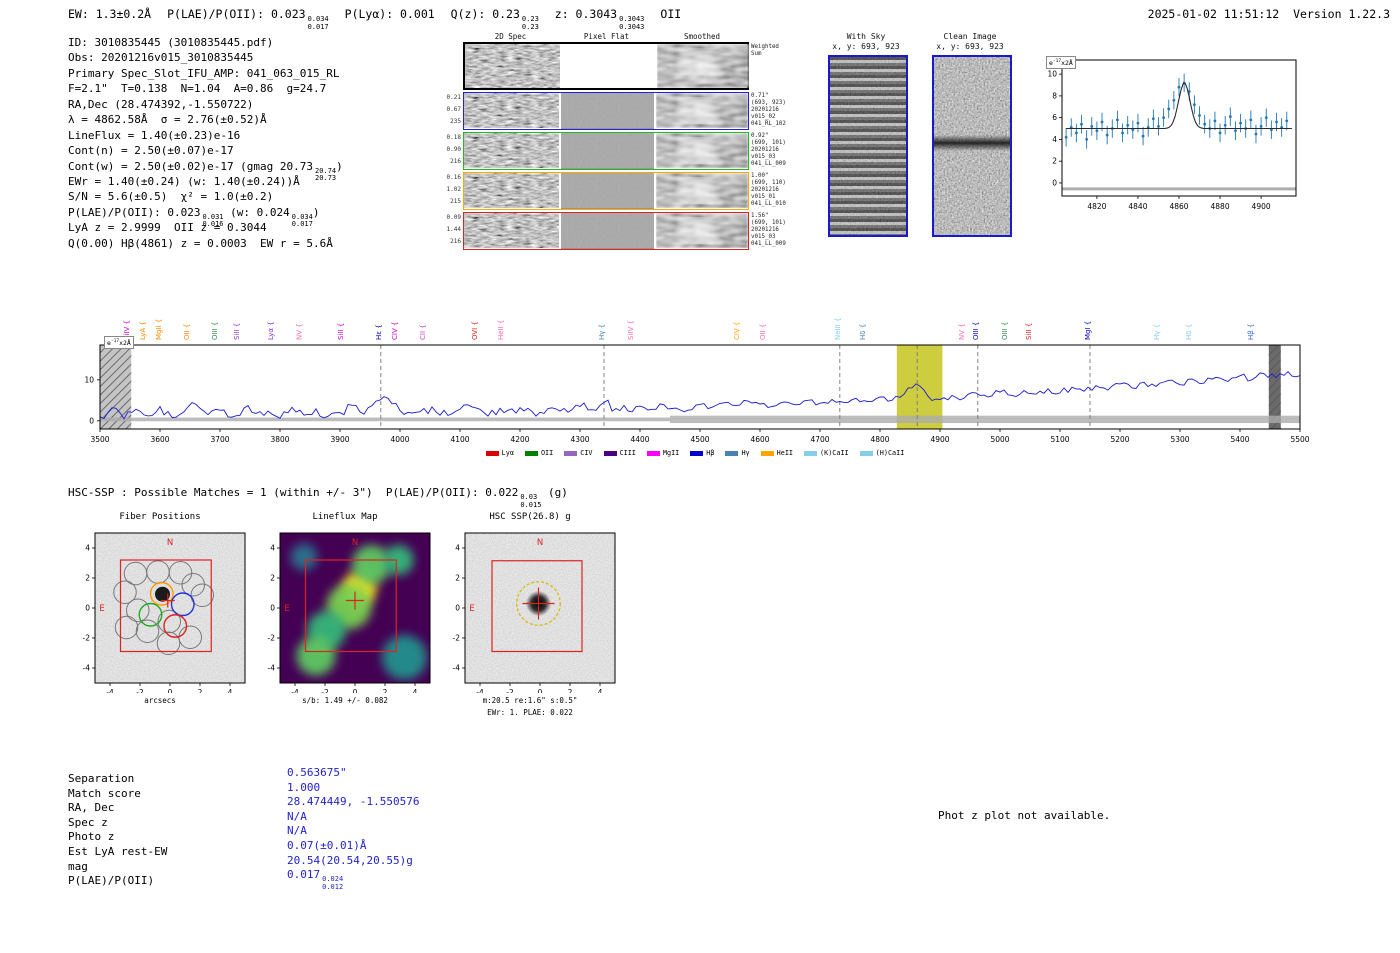  I want to click on info-line: LineFlux = 1.40(±0.23)e-16, so click(205, 136).